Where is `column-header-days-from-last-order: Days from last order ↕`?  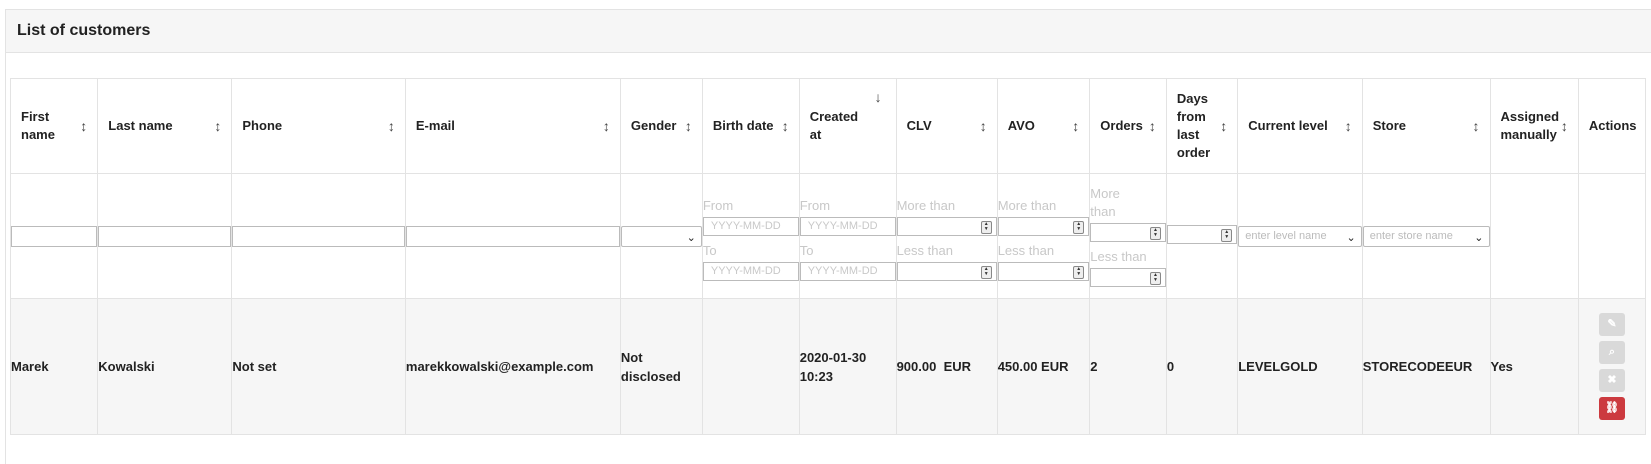
column-header-days-from-last-order: Days from last order ↕ is located at coordinates (1202, 126).